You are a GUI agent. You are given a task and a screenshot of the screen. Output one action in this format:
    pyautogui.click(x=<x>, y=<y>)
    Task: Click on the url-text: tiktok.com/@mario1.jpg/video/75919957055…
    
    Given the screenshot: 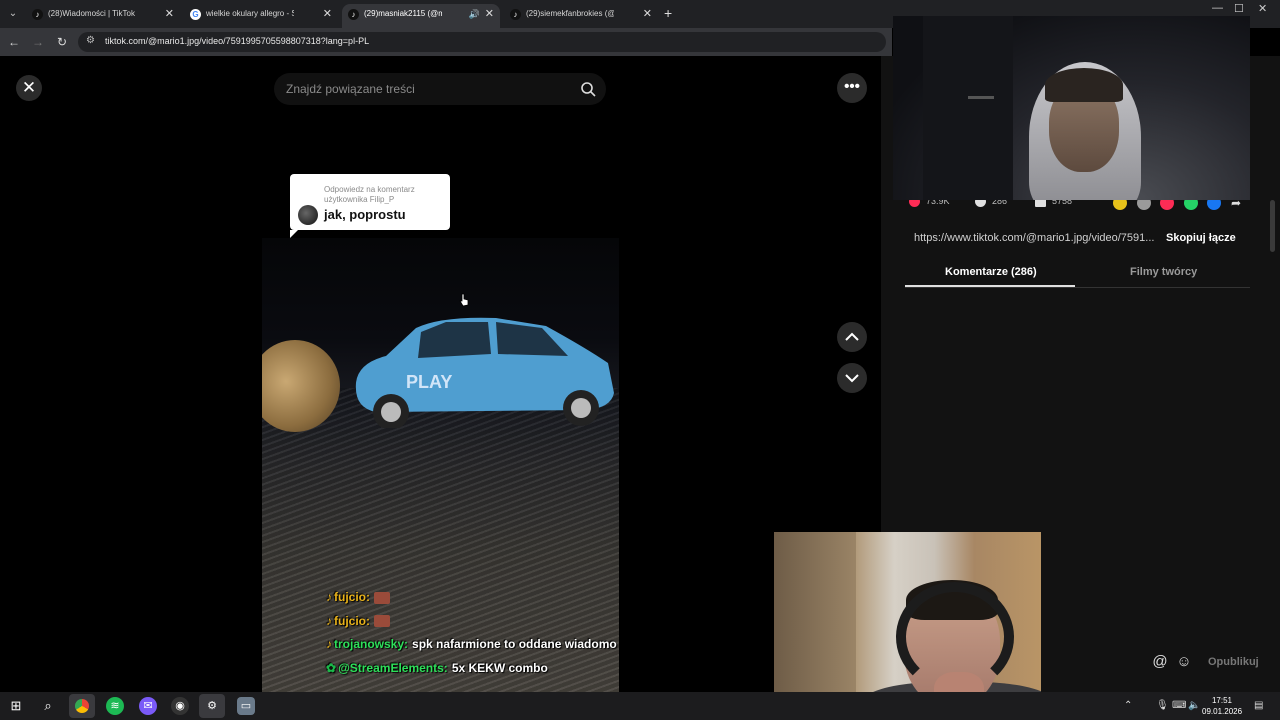 What is the action you would take?
    pyautogui.click(x=237, y=41)
    